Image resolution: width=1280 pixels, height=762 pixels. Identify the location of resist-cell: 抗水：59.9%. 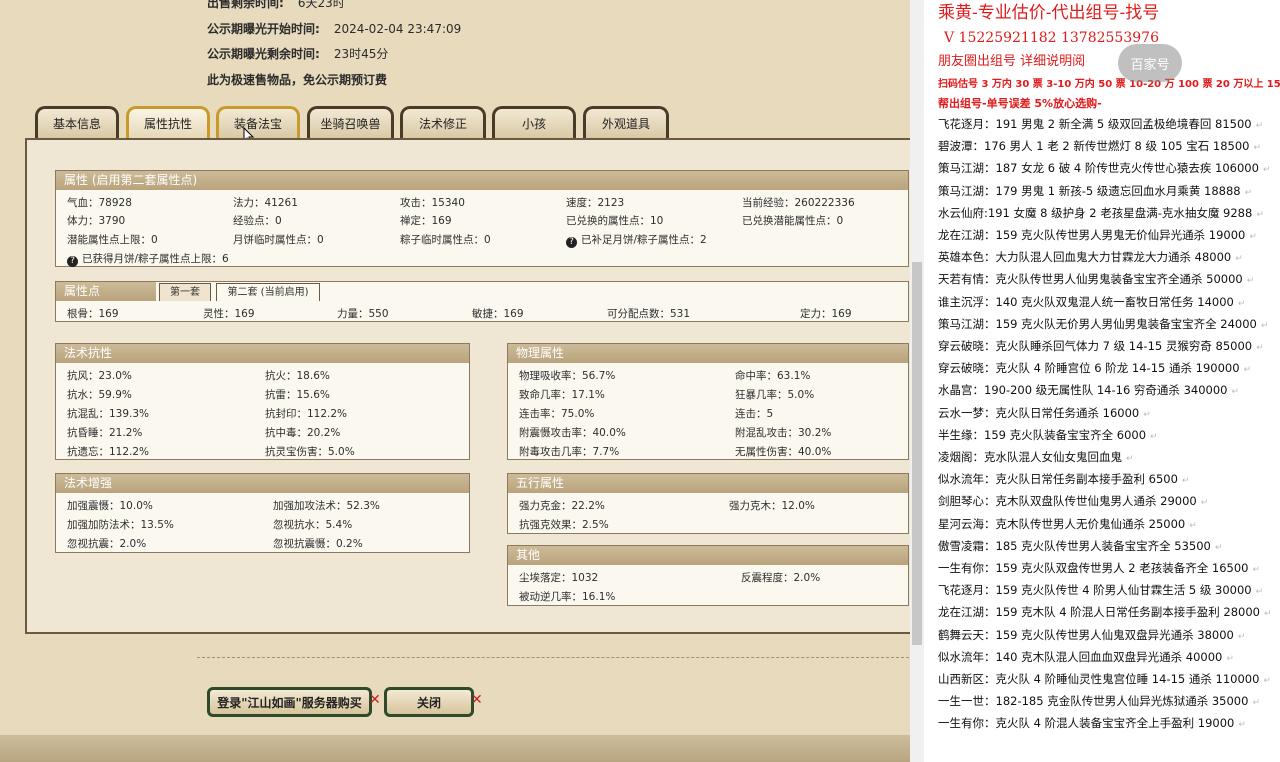
(99, 395).